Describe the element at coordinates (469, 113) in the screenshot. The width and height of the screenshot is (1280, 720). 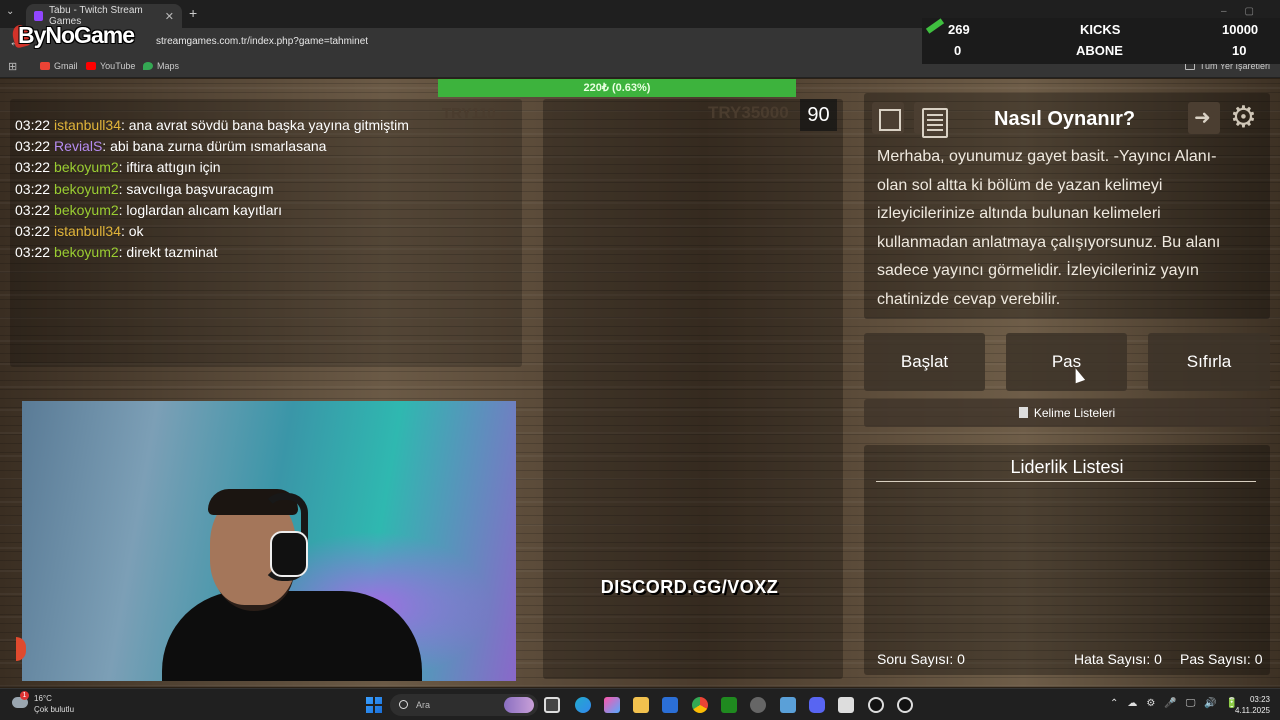
I see `try-left-label: TRY110` at that location.